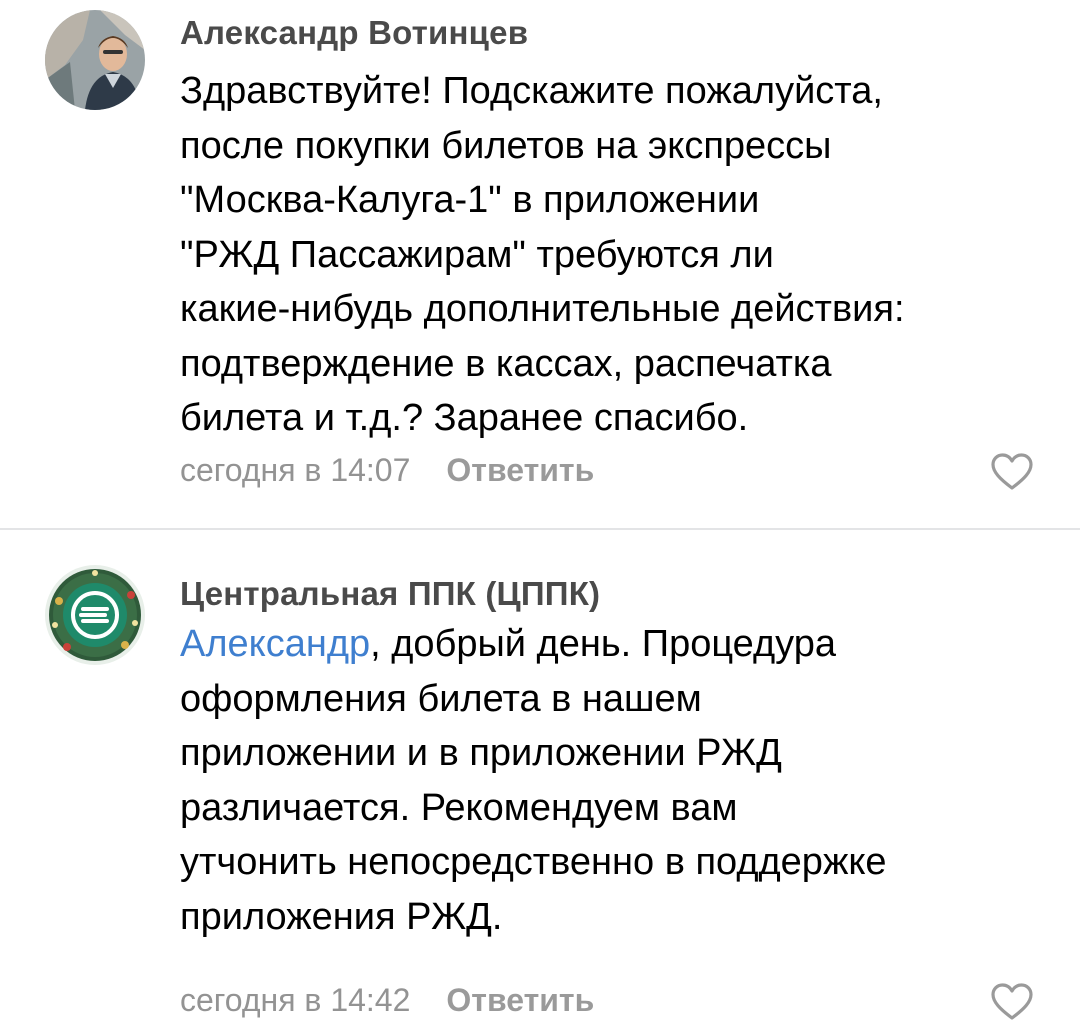 This screenshot has width=1080, height=1027. I want to click on comment-line: приложения РЖД., so click(341, 916).